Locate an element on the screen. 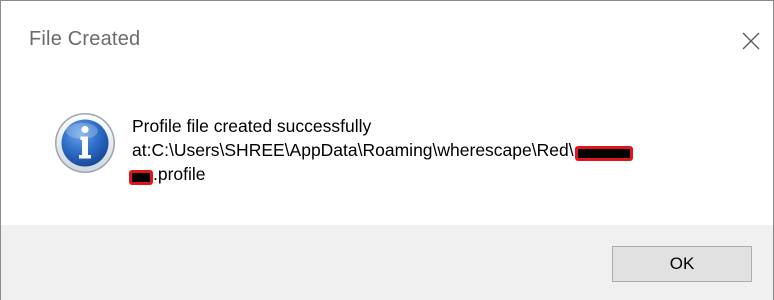 Image resolution: width=774 pixels, height=300 pixels. dialog-title: File Created is located at coordinates (85, 39).